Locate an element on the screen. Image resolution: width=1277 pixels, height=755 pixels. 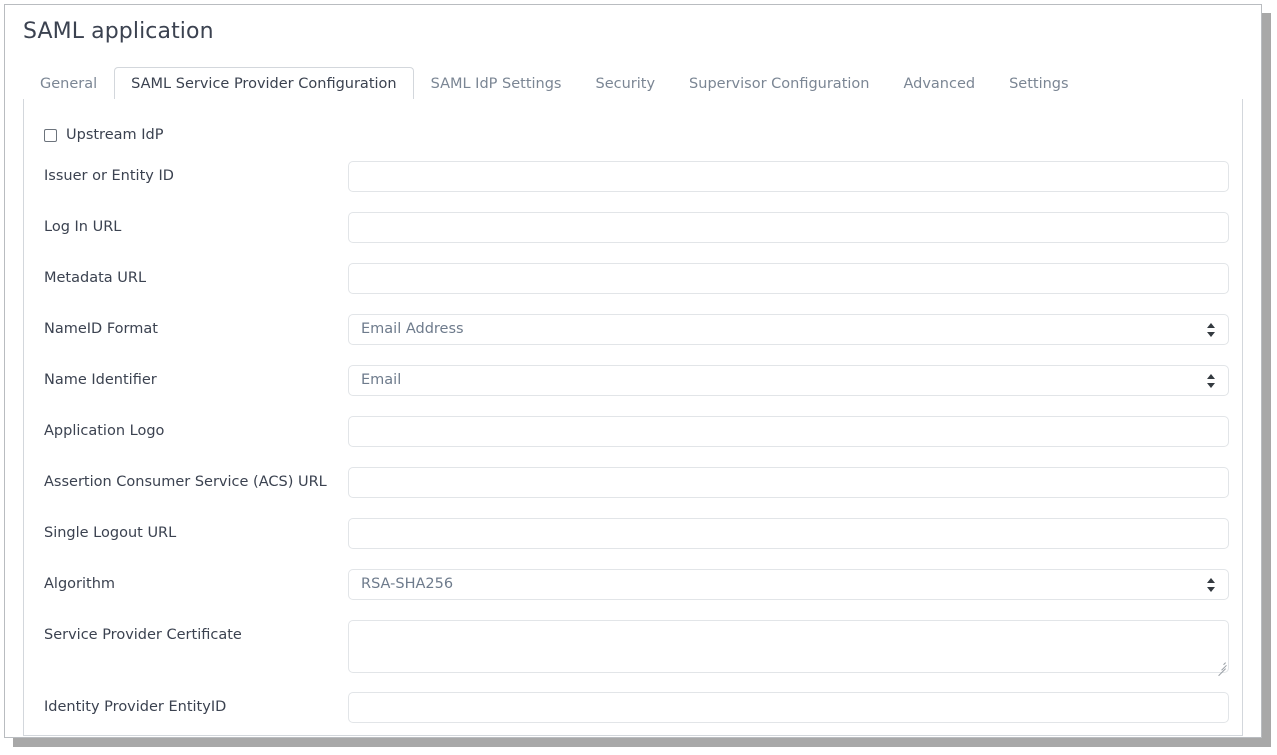
tab-saml-idp-settings: SAML IdP Settings is located at coordinates (496, 83).